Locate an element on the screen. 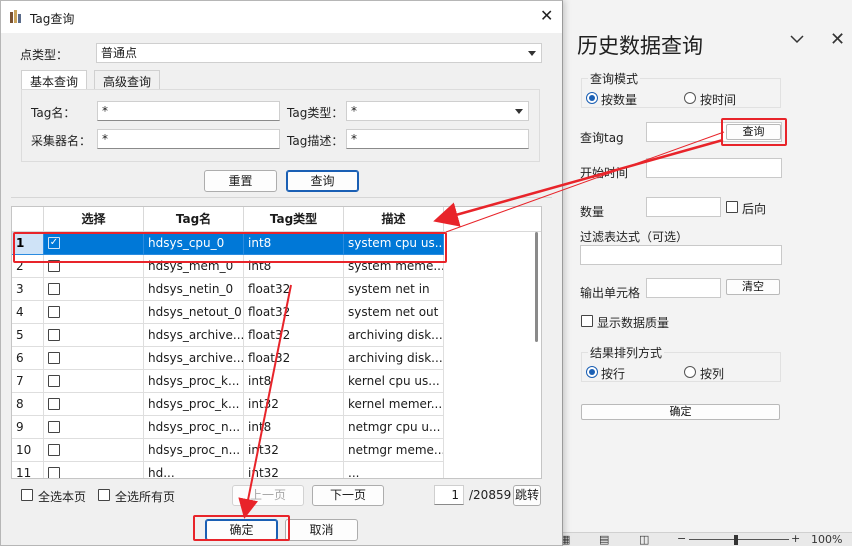 The height and width of the screenshot is (546, 852). col-tag-type: Tag类型 is located at coordinates (294, 219).